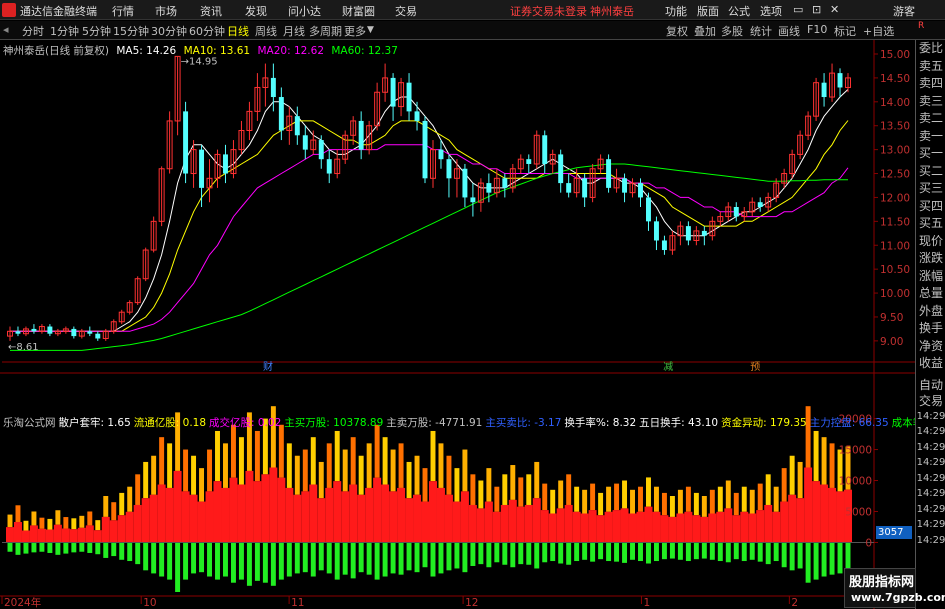 Image resolution: width=945 pixels, height=609 pixels. Describe the element at coordinates (304, 11) in the screenshot. I see `menu-assistant: 问小达` at that location.